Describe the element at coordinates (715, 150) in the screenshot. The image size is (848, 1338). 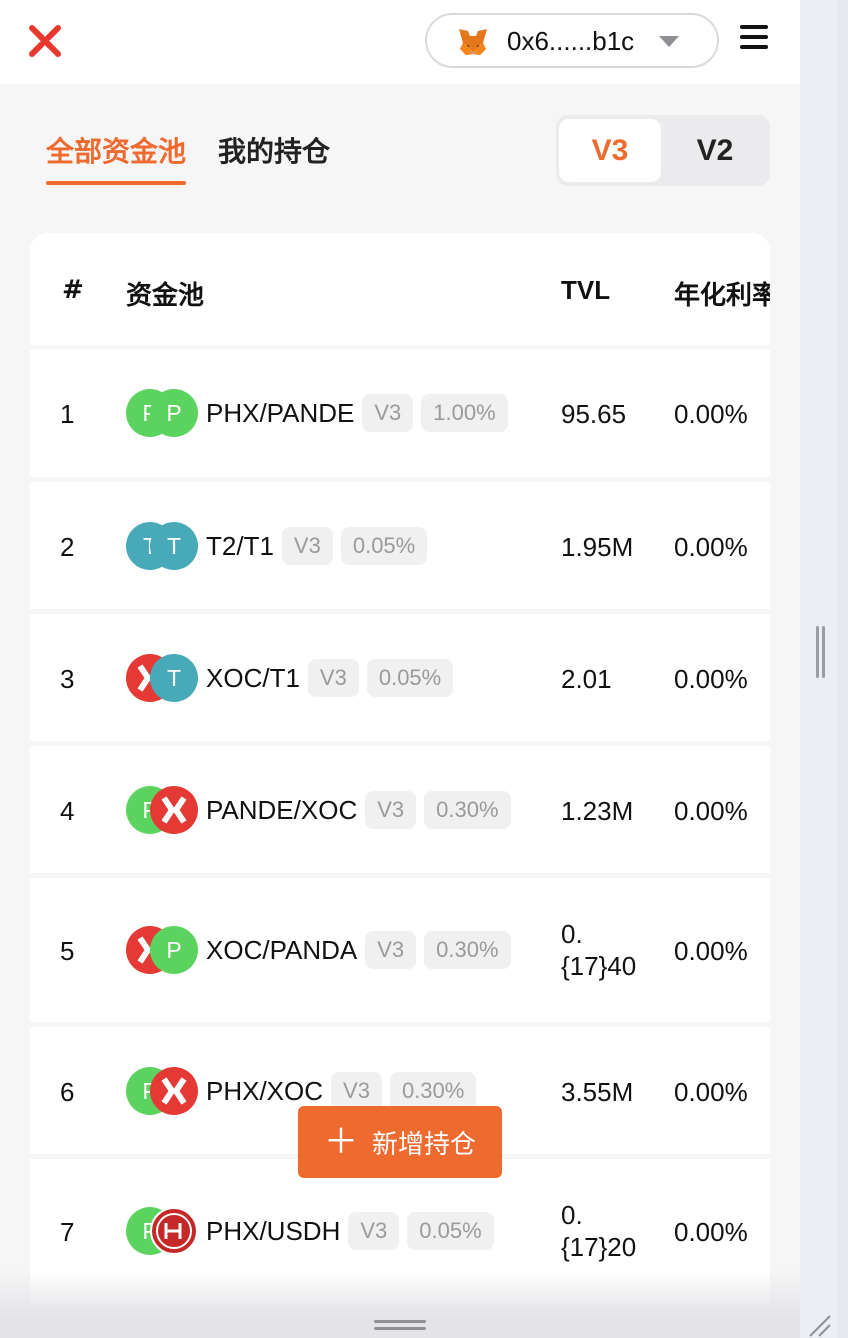
I see `version-v2-button: V2` at that location.